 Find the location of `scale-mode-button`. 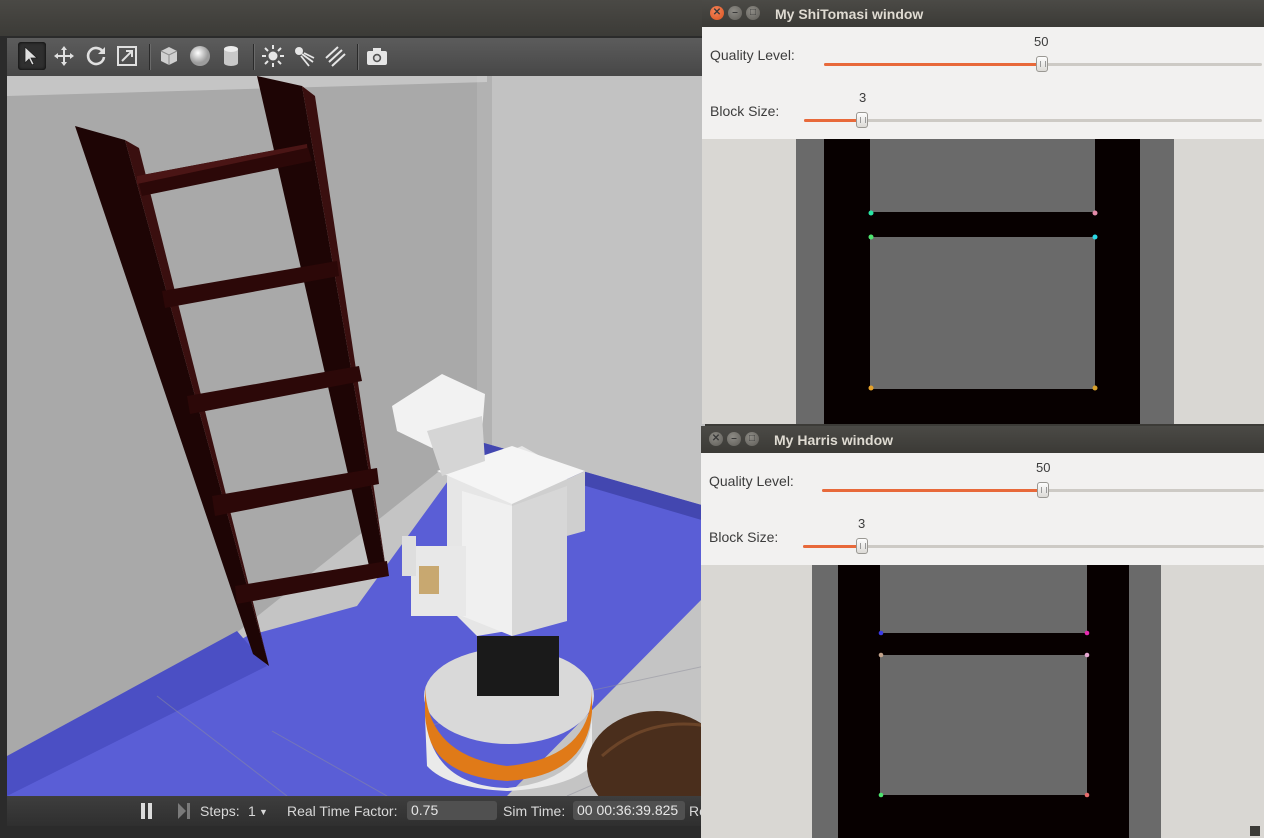

scale-mode-button is located at coordinates (127, 56).